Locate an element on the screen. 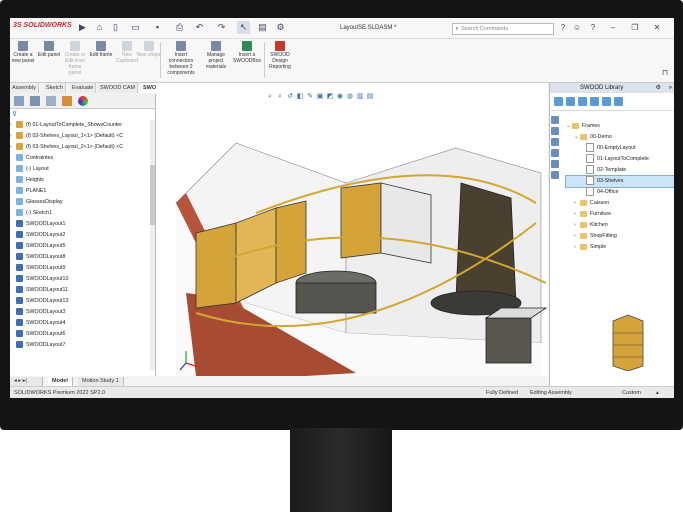  rebuild-icon: ▤ is located at coordinates (262, 27).